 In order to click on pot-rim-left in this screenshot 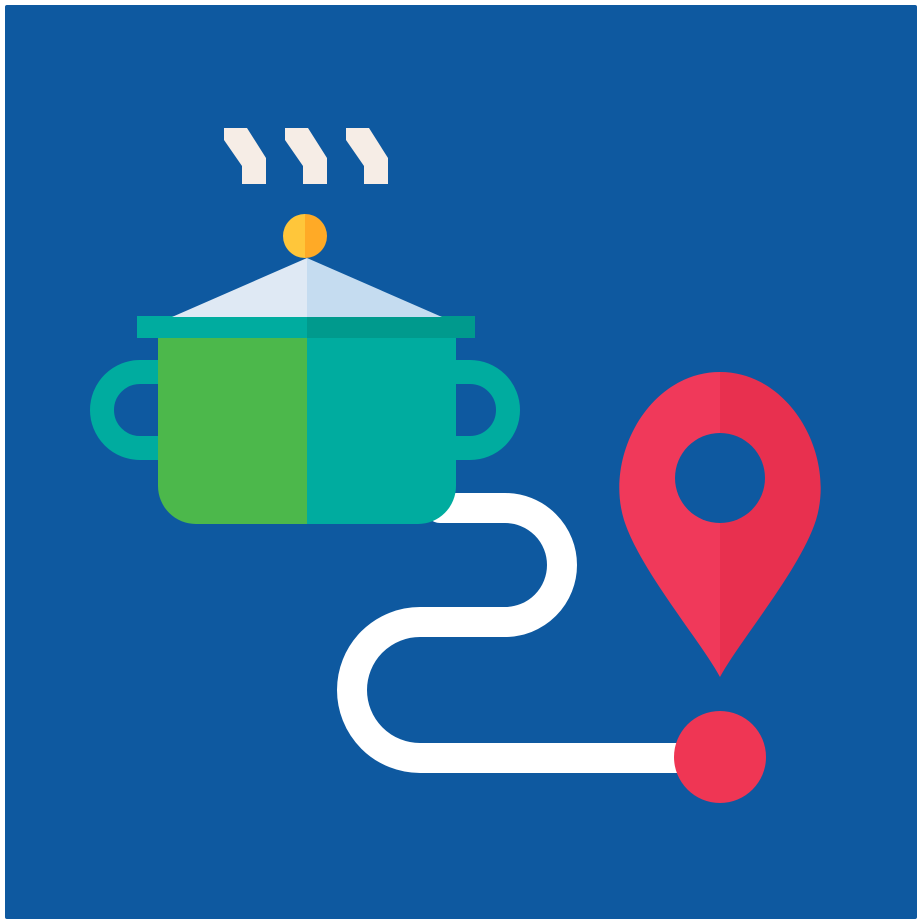, I will do `click(222, 327)`.